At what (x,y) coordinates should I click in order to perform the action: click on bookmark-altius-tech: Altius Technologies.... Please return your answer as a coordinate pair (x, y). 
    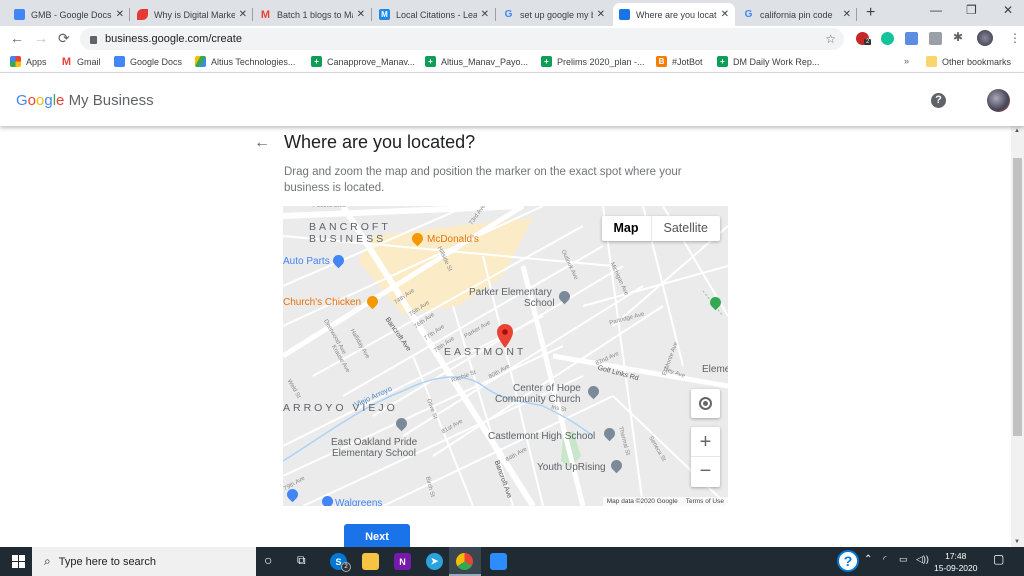
    Looking at the image, I should click on (245, 61).